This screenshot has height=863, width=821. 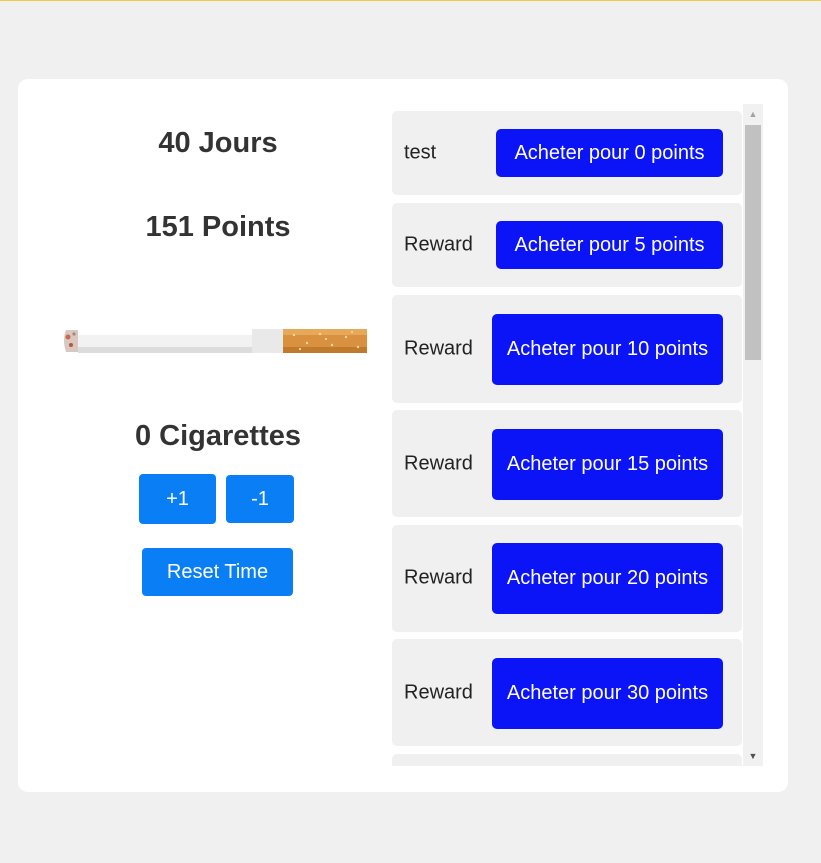 I want to click on buy-button: Acheter pour 15 points, so click(x=607, y=464).